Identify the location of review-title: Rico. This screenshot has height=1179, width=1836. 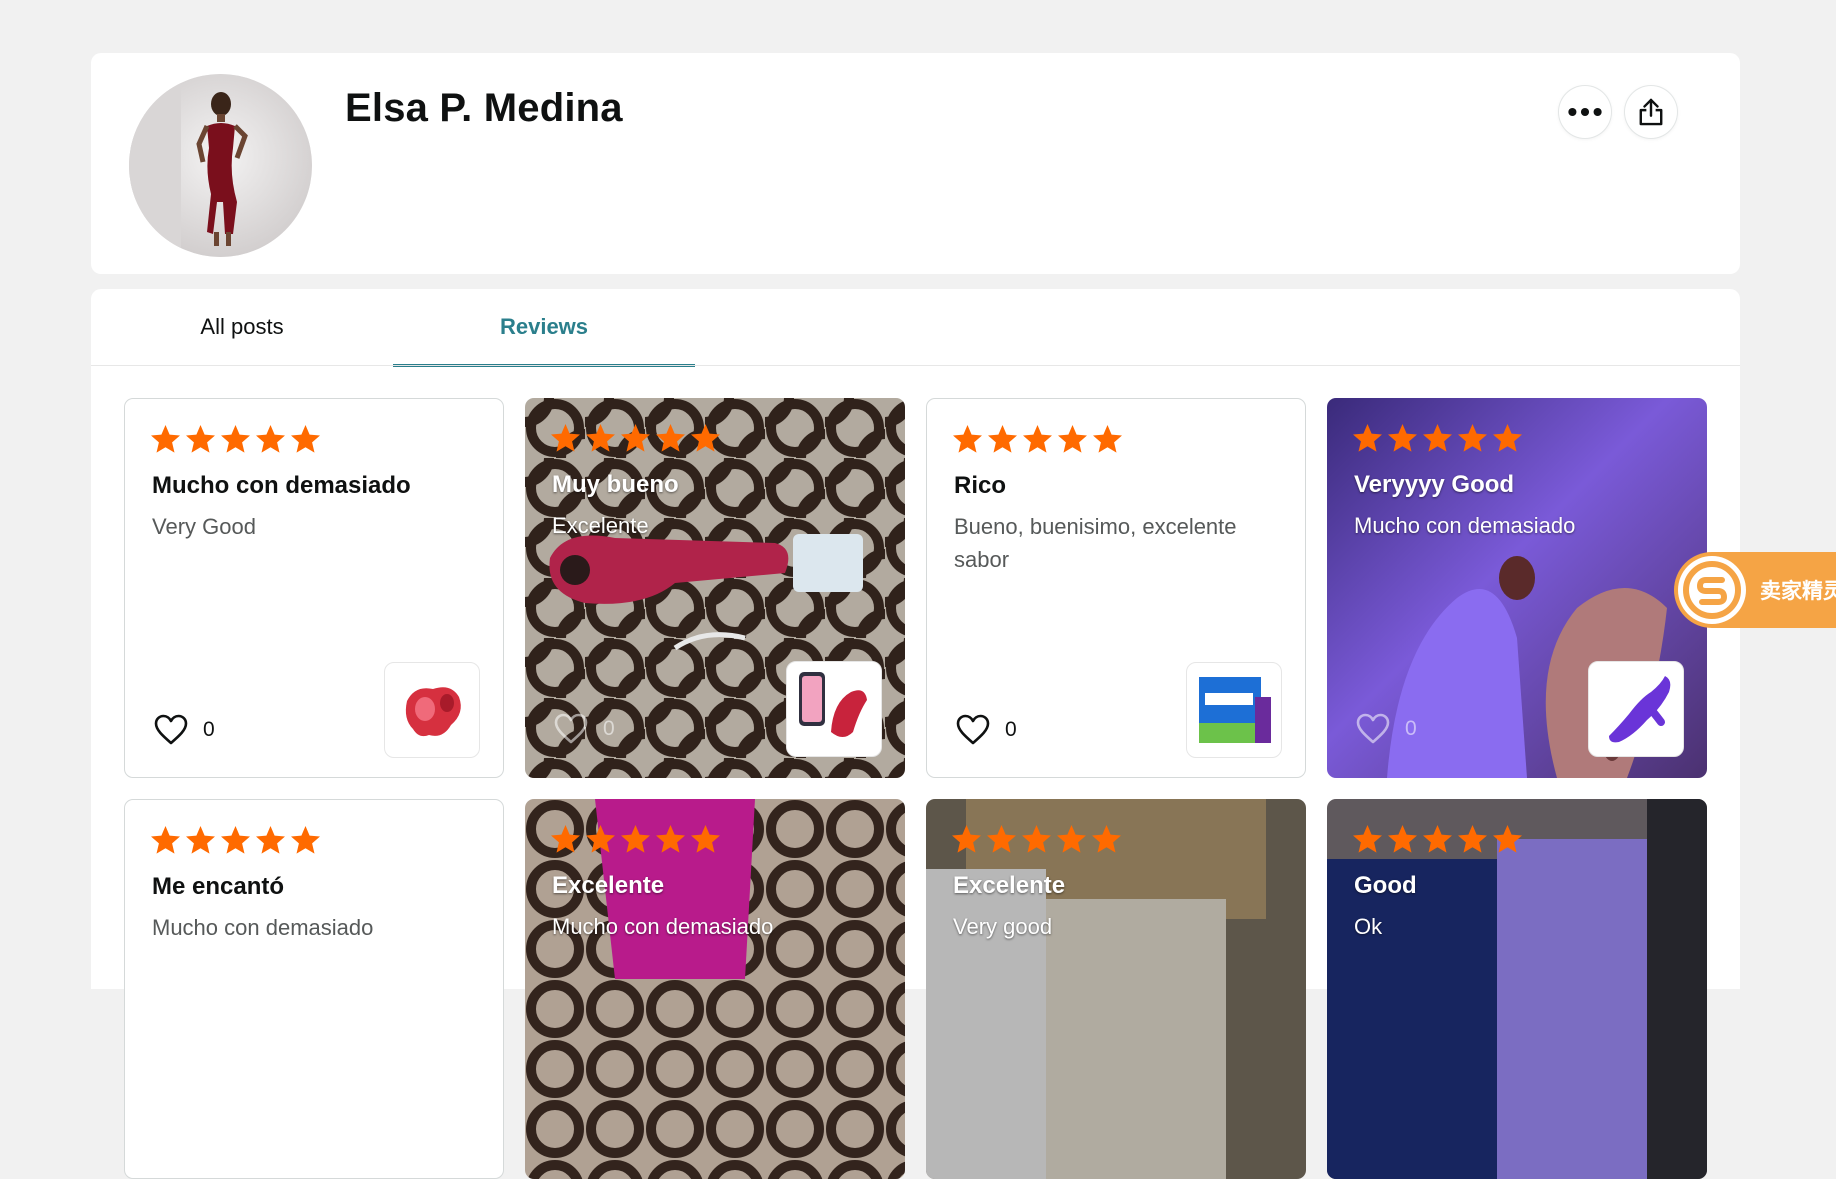
(980, 485).